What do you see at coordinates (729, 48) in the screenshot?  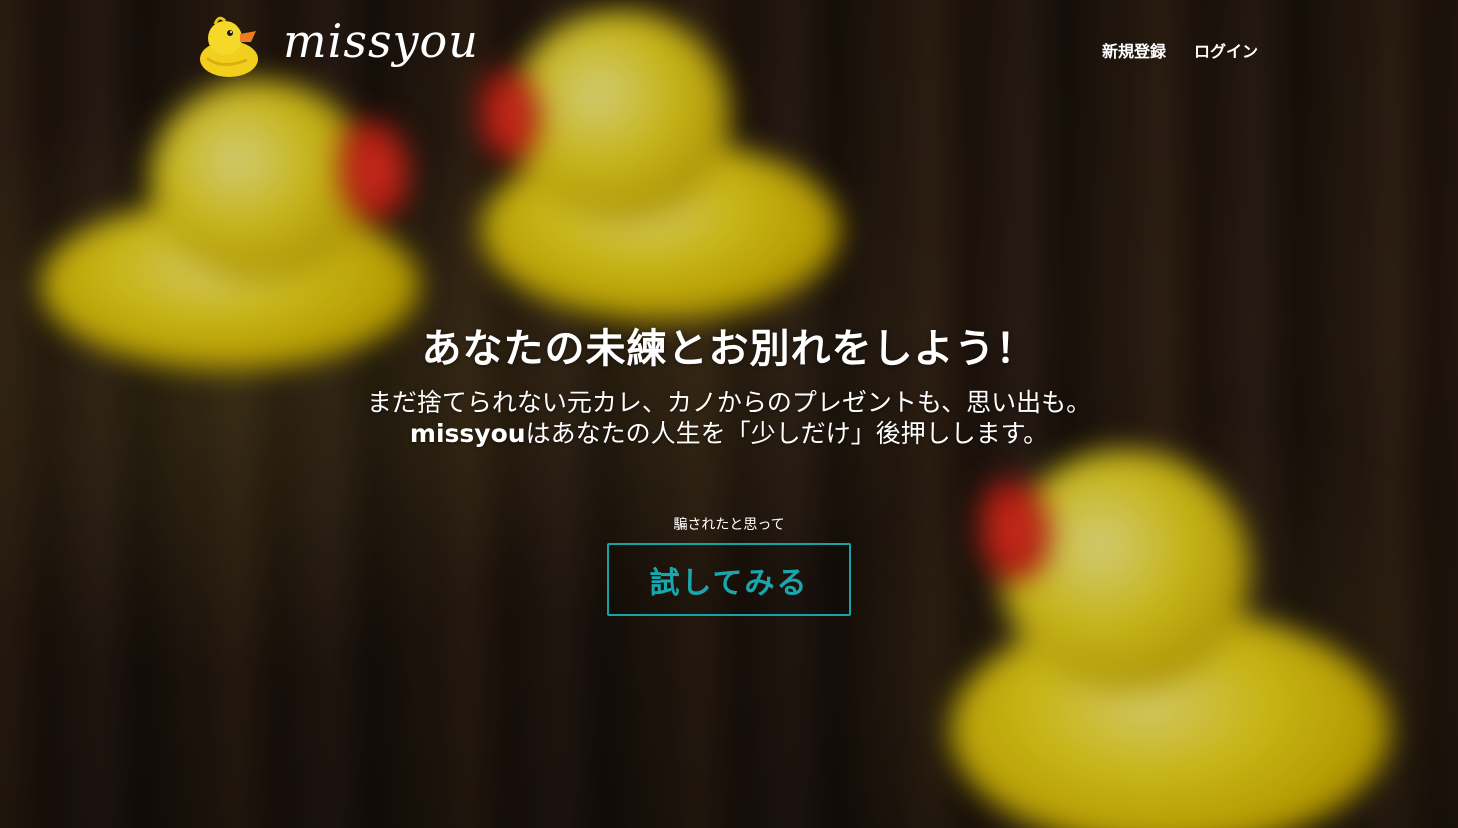 I see `header: missyou 新規登録 ログイン` at bounding box center [729, 48].